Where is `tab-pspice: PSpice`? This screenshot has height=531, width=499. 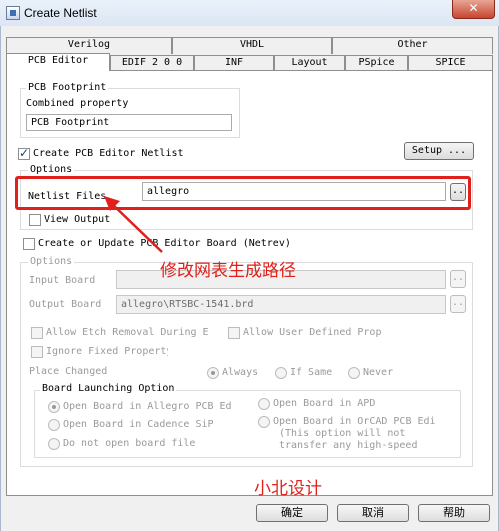
tab-pspice: PSpice is located at coordinates (376, 63).